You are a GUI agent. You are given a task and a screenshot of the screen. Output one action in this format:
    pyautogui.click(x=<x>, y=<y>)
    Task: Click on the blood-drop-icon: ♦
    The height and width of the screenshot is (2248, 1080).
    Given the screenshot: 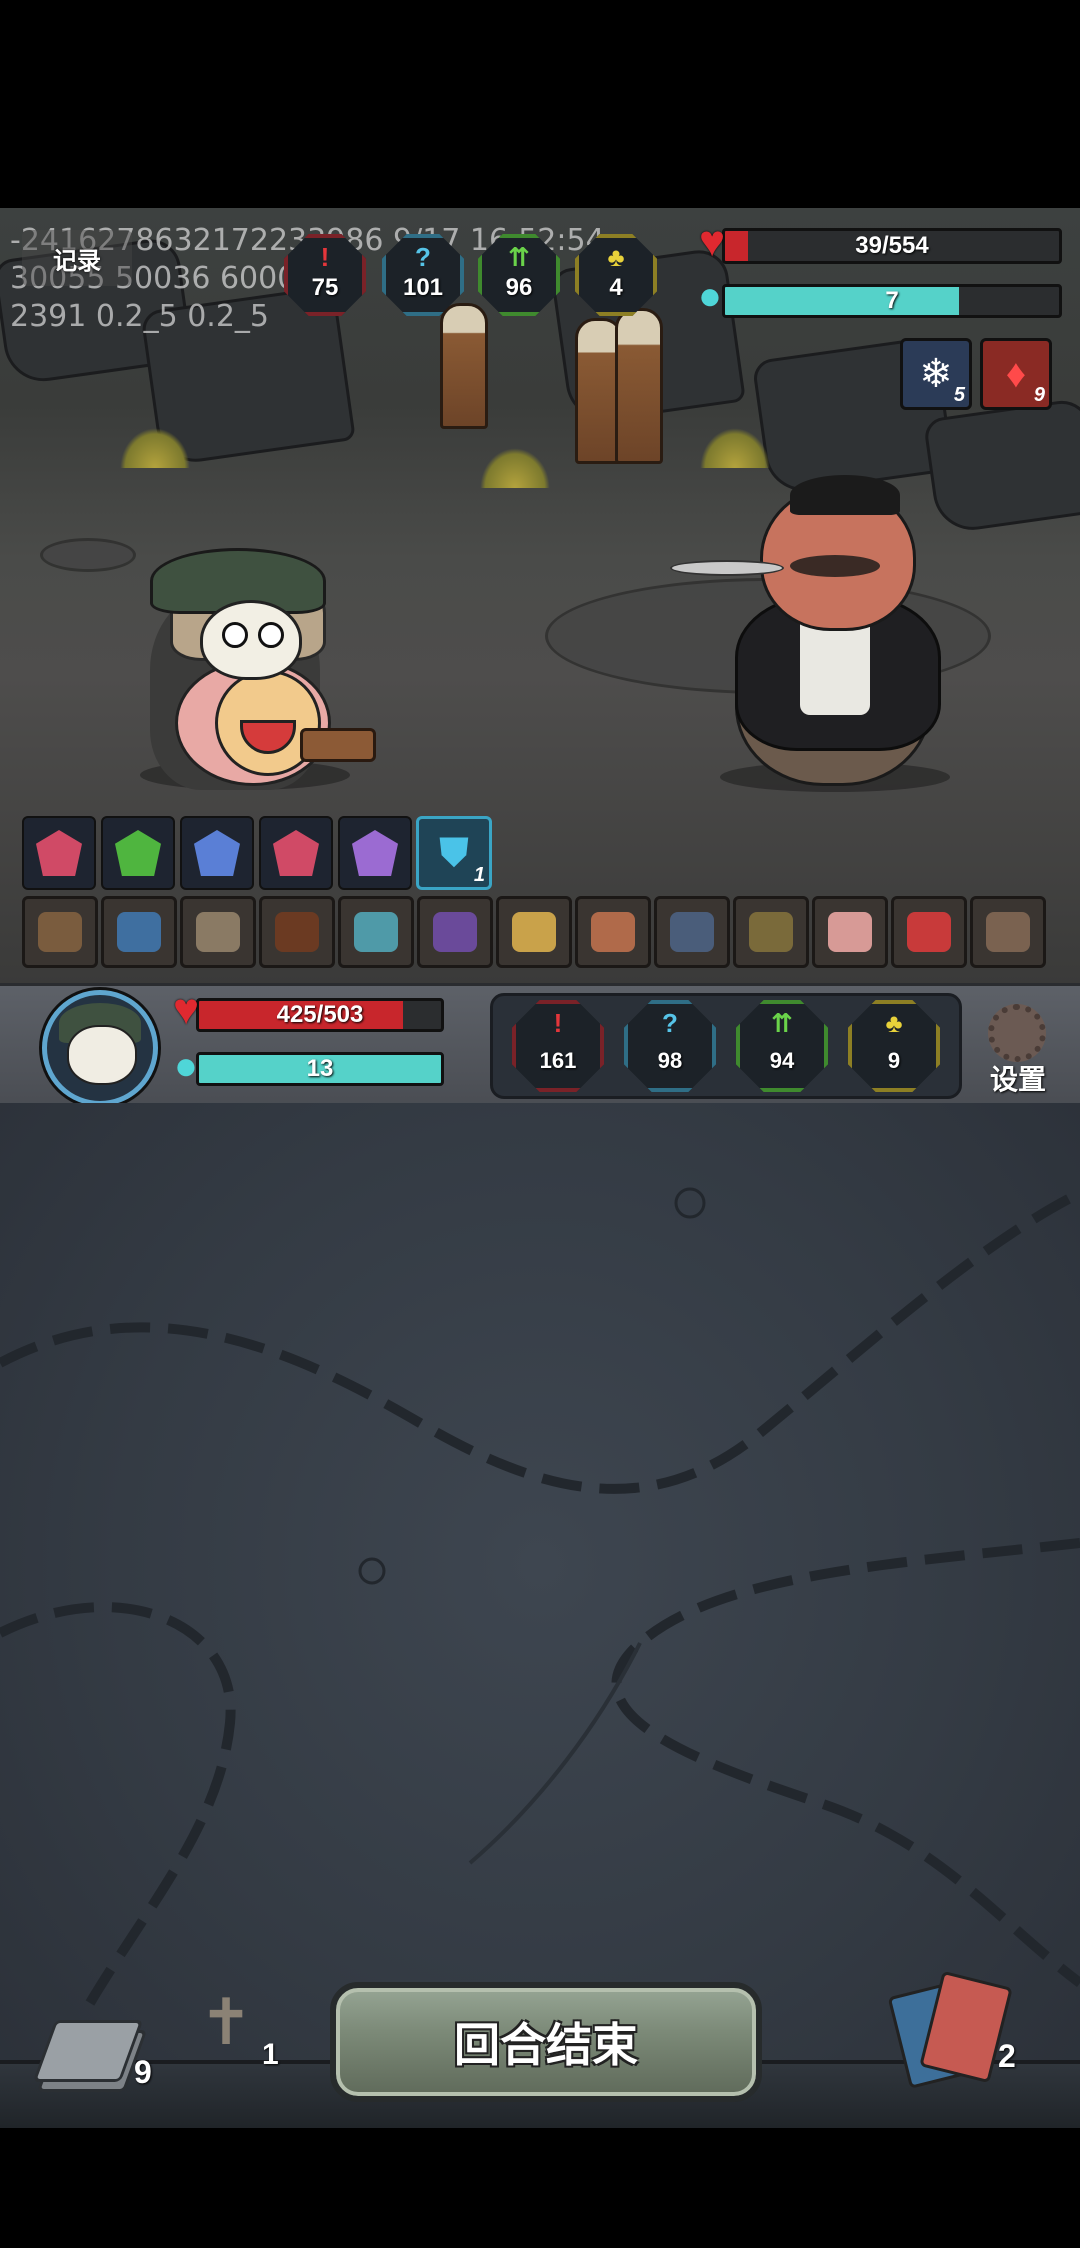 What is the action you would take?
    pyautogui.click(x=1016, y=373)
    